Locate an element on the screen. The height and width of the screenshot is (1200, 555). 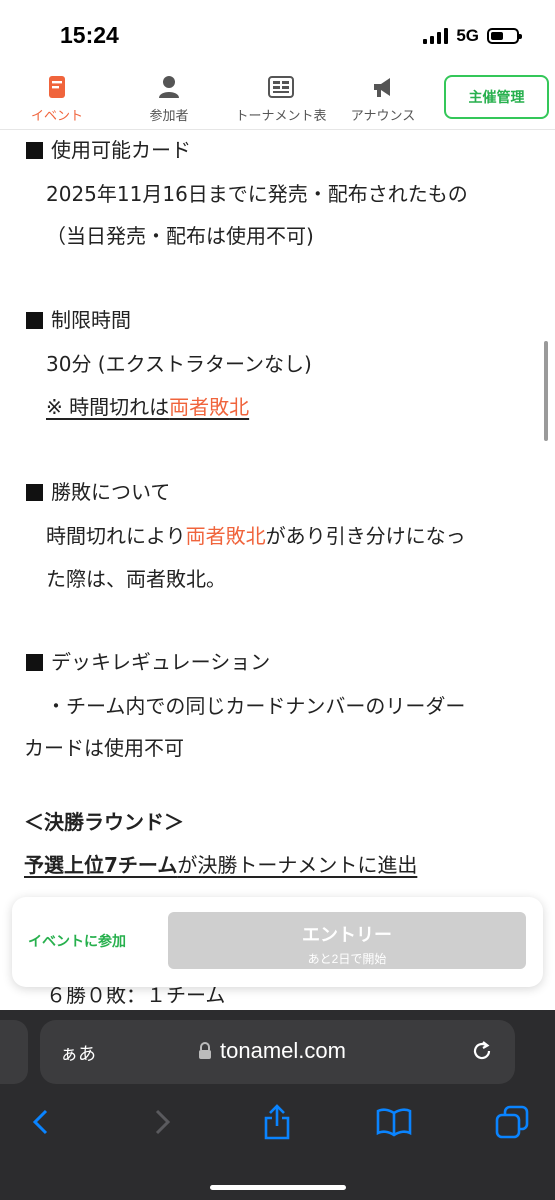
time-limit-note: ※ 時間切れは両者敗北 is located at coordinates (147, 407).